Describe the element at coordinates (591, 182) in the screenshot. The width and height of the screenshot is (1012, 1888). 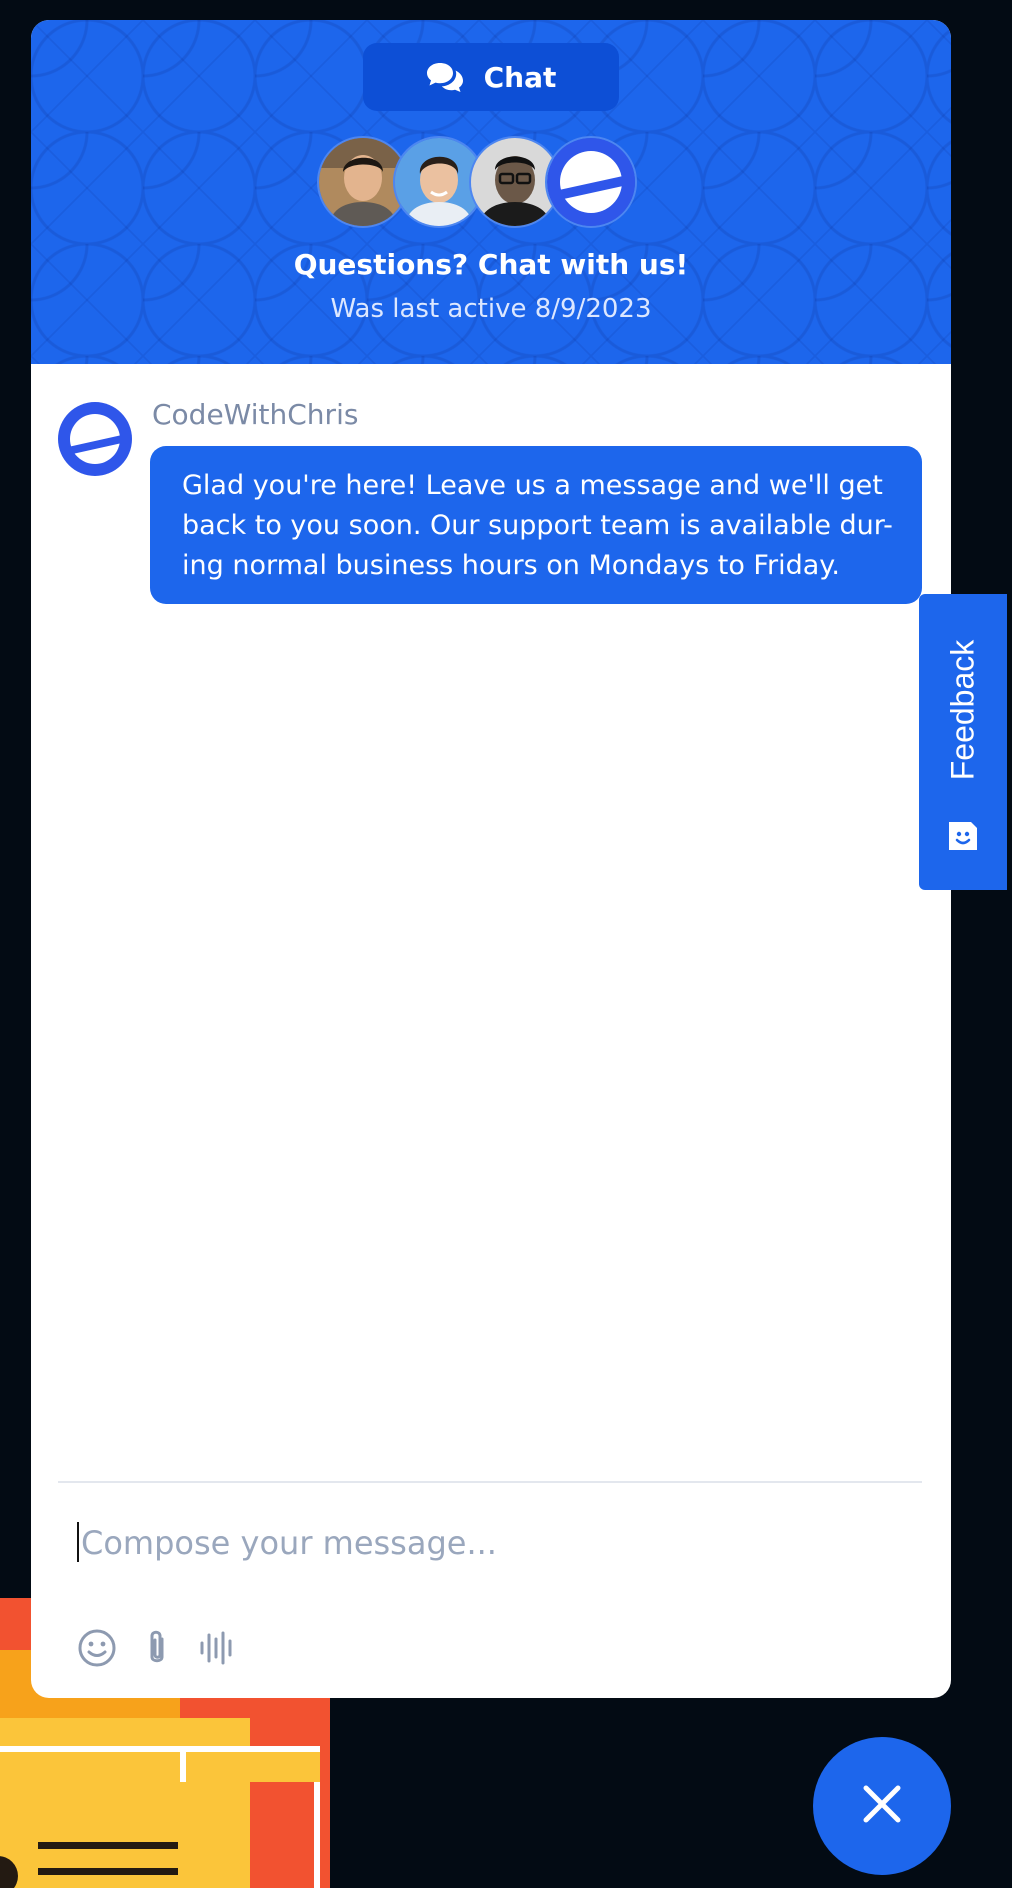
I see `brand-logo-avatar` at that location.